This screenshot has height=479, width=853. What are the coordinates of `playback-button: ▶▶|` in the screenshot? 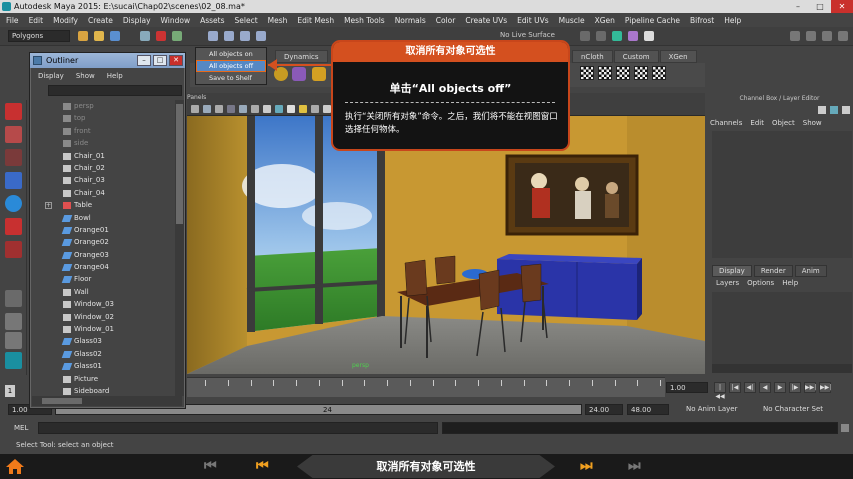 It's located at (810, 387).